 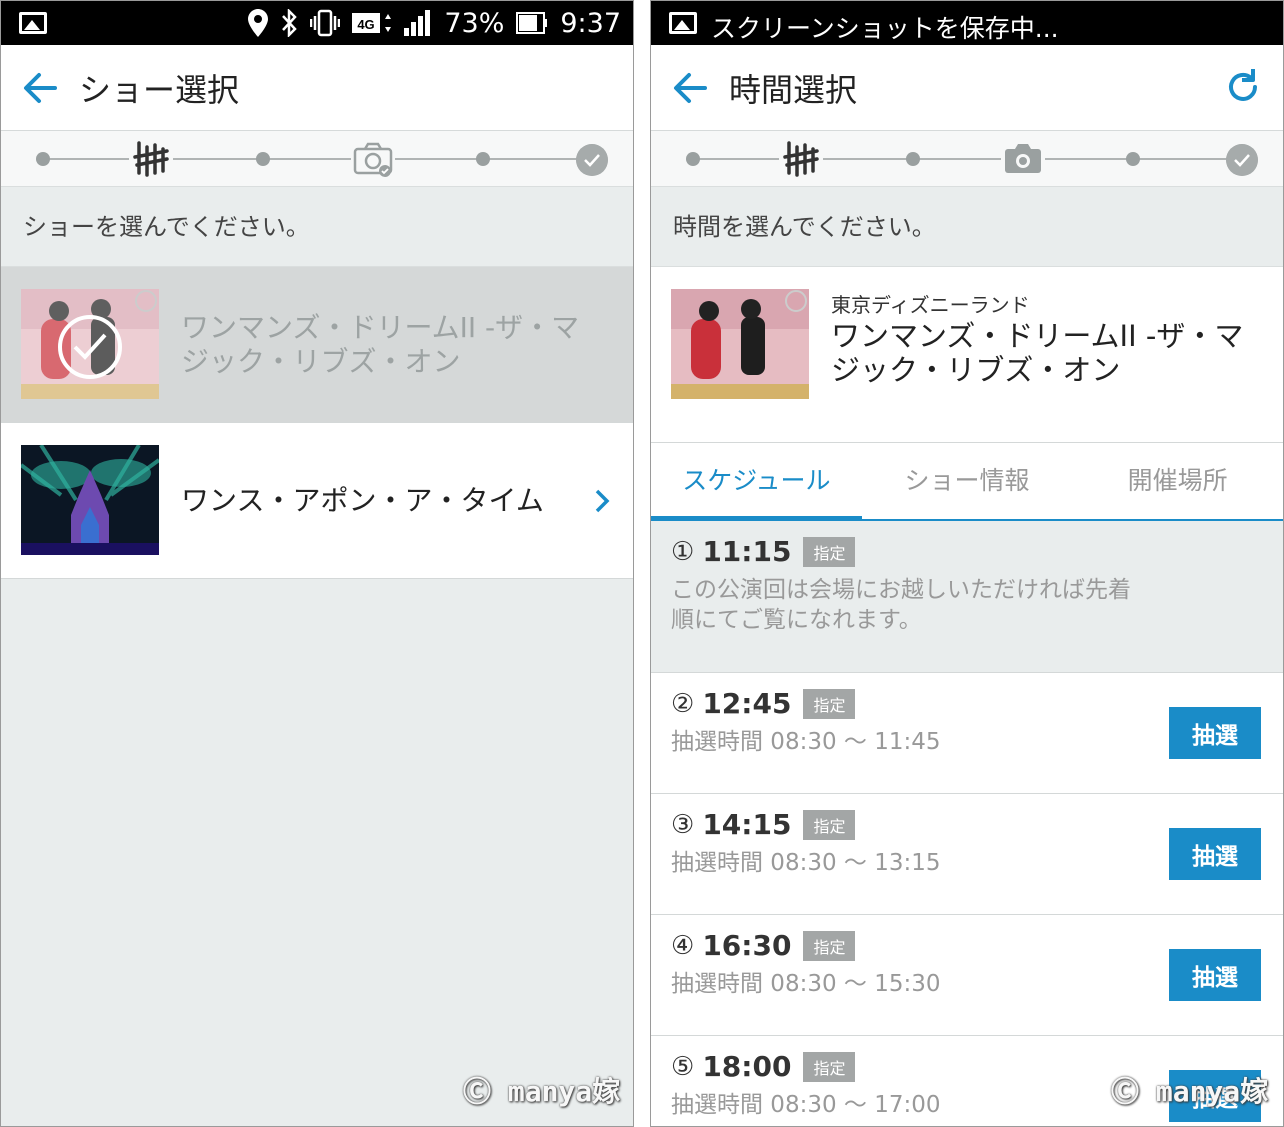 I want to click on clock: 9:37, so click(x=590, y=23).